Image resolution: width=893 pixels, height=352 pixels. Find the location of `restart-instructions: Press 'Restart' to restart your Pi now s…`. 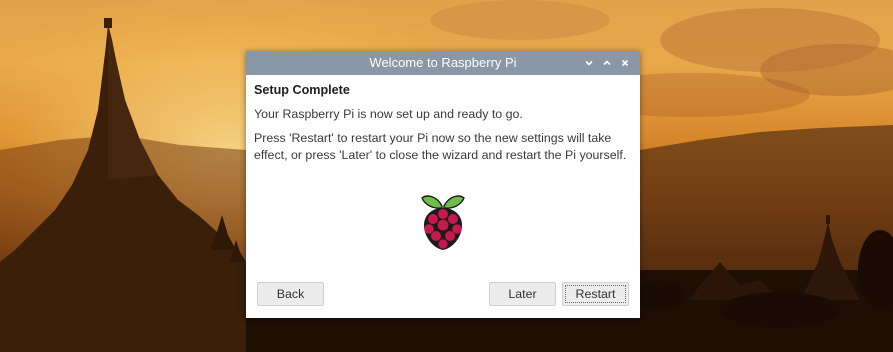

restart-instructions: Press 'Restart' to restart your Pi now s… is located at coordinates (440, 146).